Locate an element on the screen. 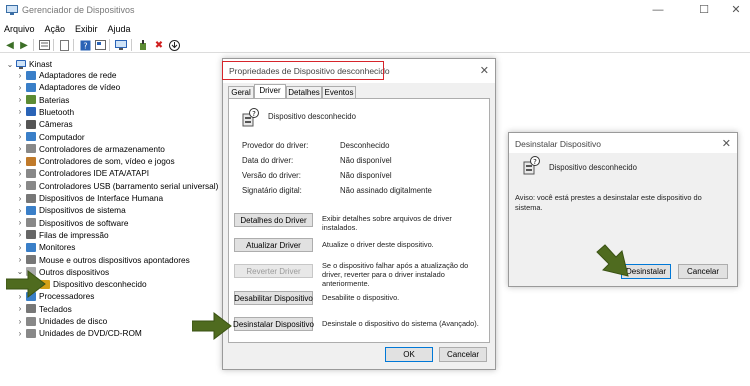 Image resolution: width=750 pixels, height=386 pixels. cancel-uninstall-button: Cancelar is located at coordinates (703, 271).